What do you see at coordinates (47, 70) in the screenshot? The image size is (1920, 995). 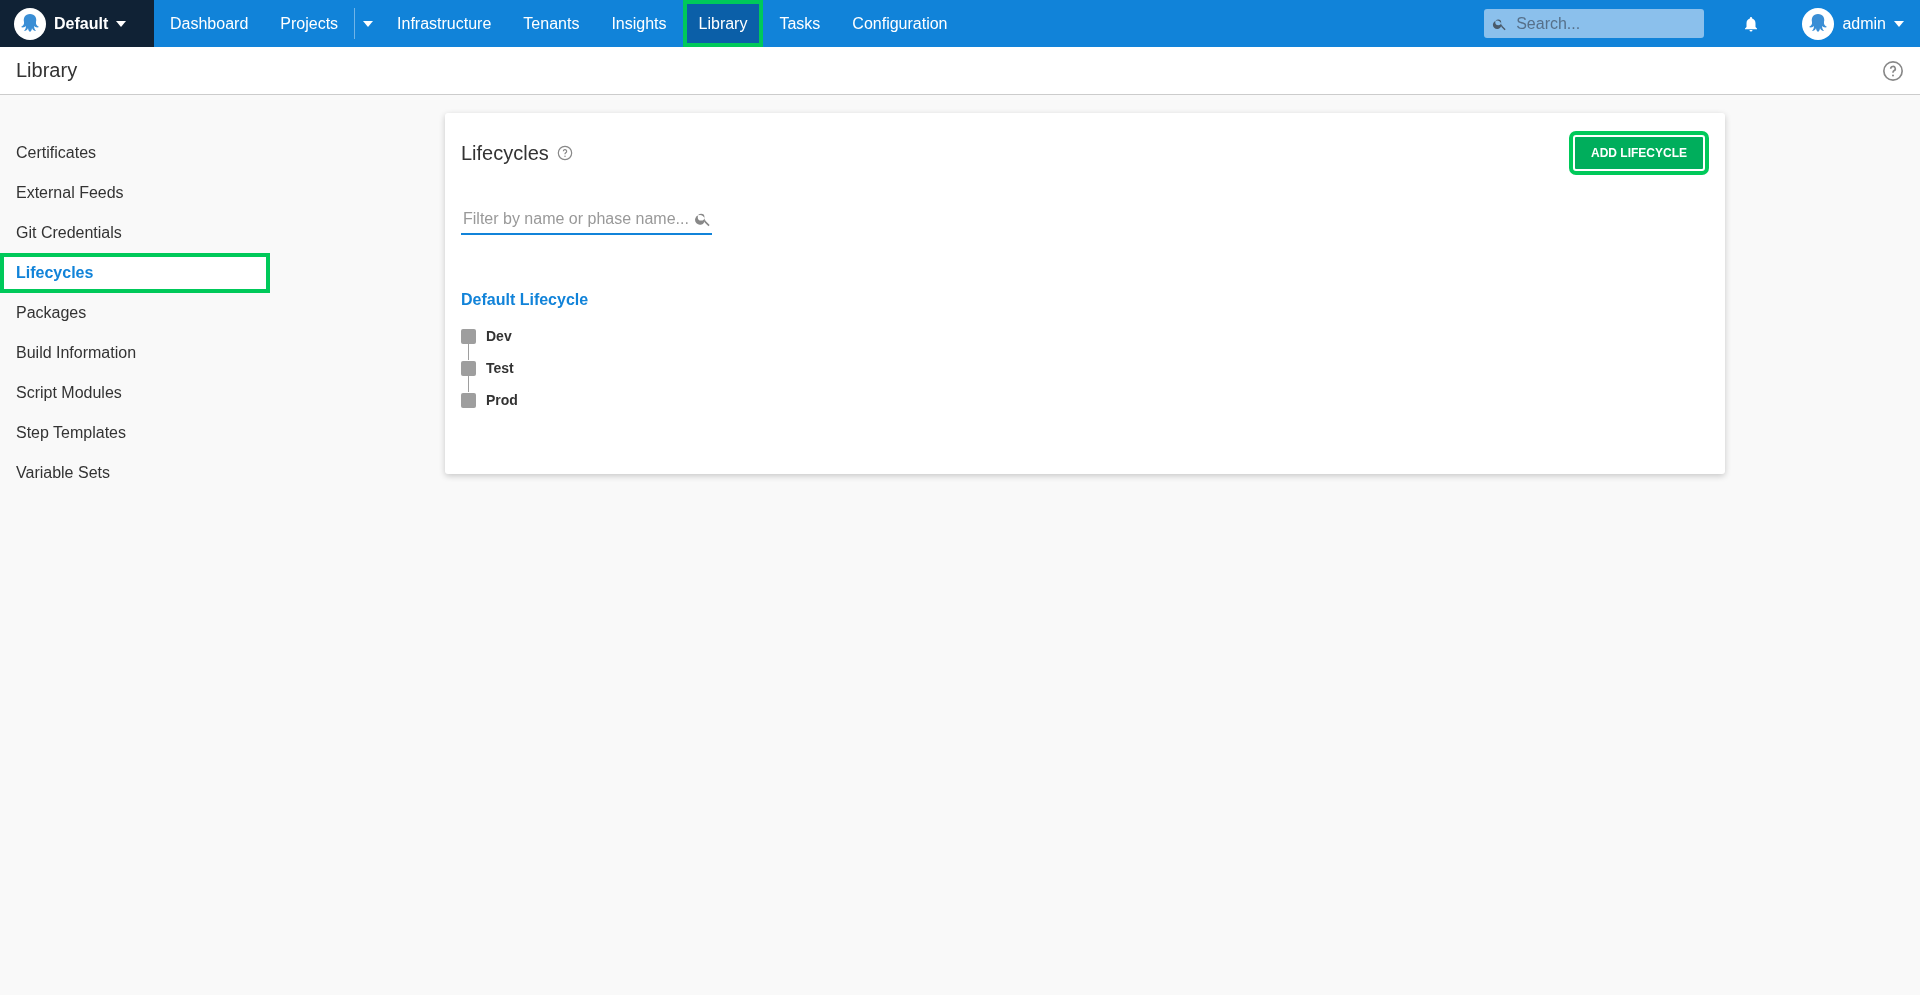 I see `page-title: Library` at bounding box center [47, 70].